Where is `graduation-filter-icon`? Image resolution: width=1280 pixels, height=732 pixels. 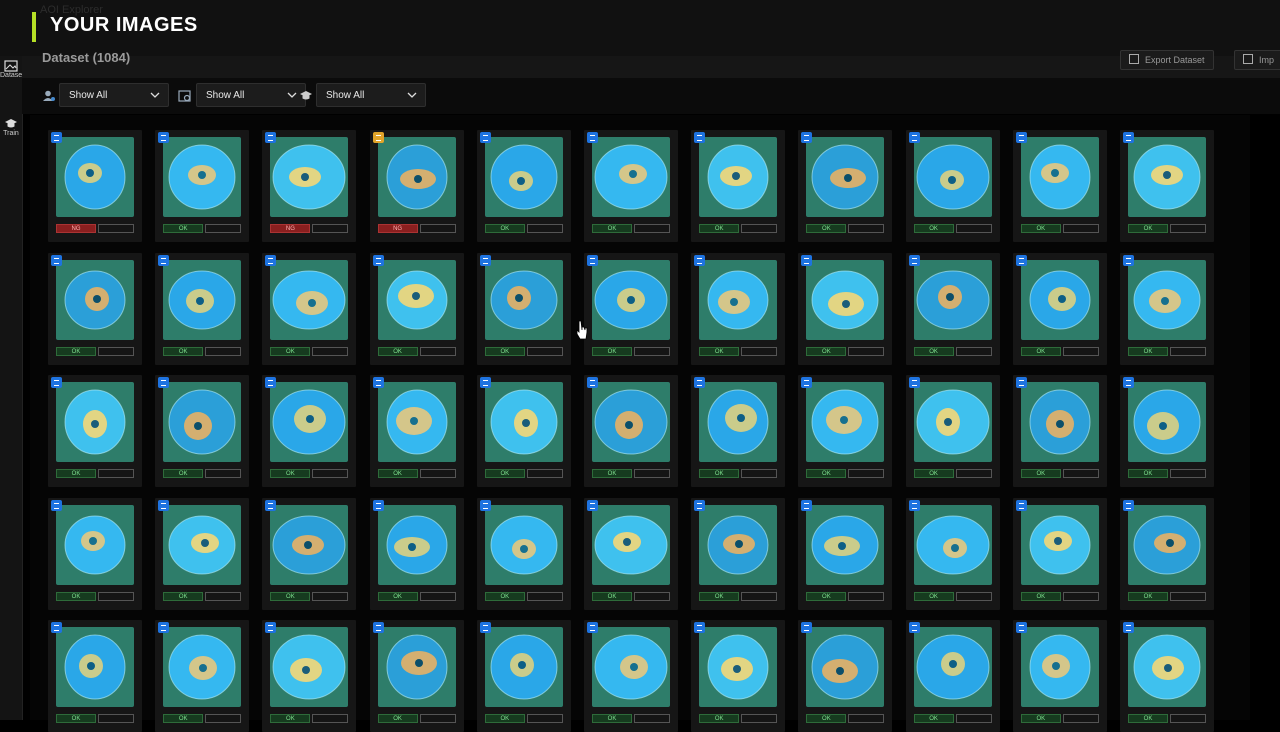
graduation-filter-icon is located at coordinates (306, 95).